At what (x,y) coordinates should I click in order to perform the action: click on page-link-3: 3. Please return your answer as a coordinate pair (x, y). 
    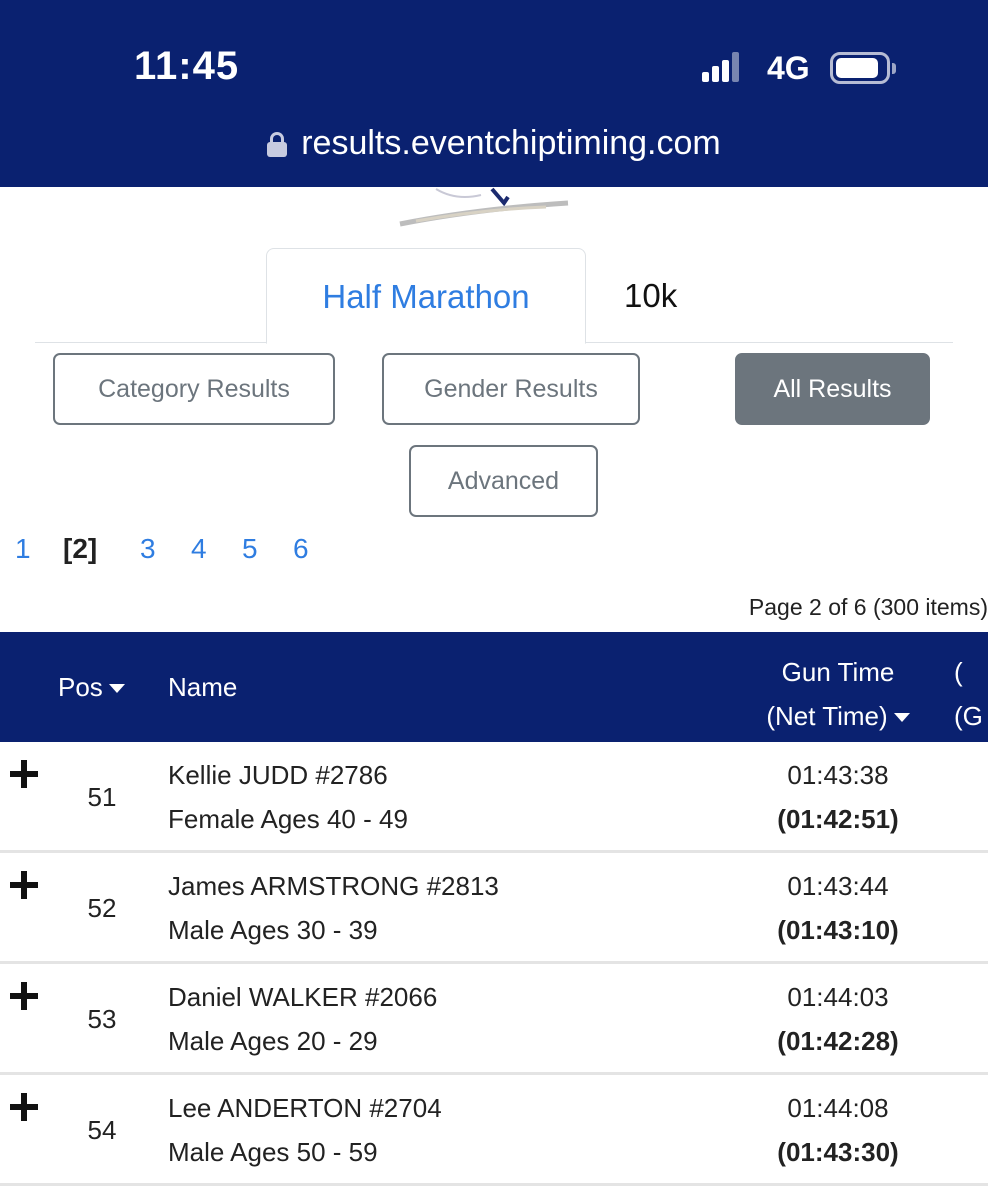
    Looking at the image, I should click on (148, 549).